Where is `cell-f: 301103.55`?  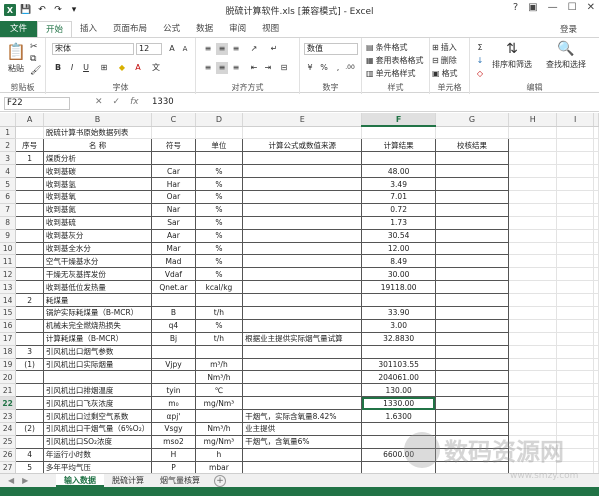
cell-f: 301103.55 is located at coordinates (398, 364).